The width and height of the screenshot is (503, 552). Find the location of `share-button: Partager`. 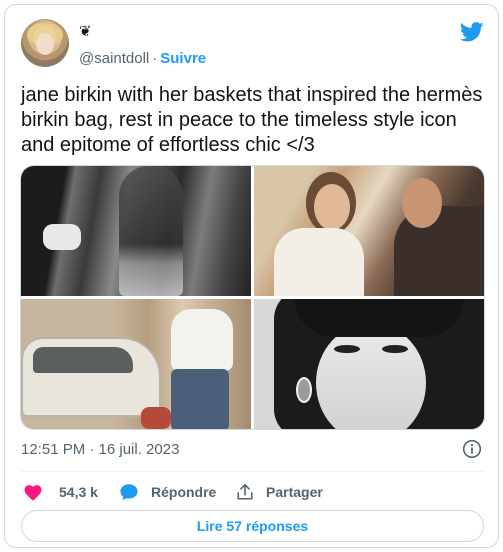

share-button: Partager is located at coordinates (279, 492).